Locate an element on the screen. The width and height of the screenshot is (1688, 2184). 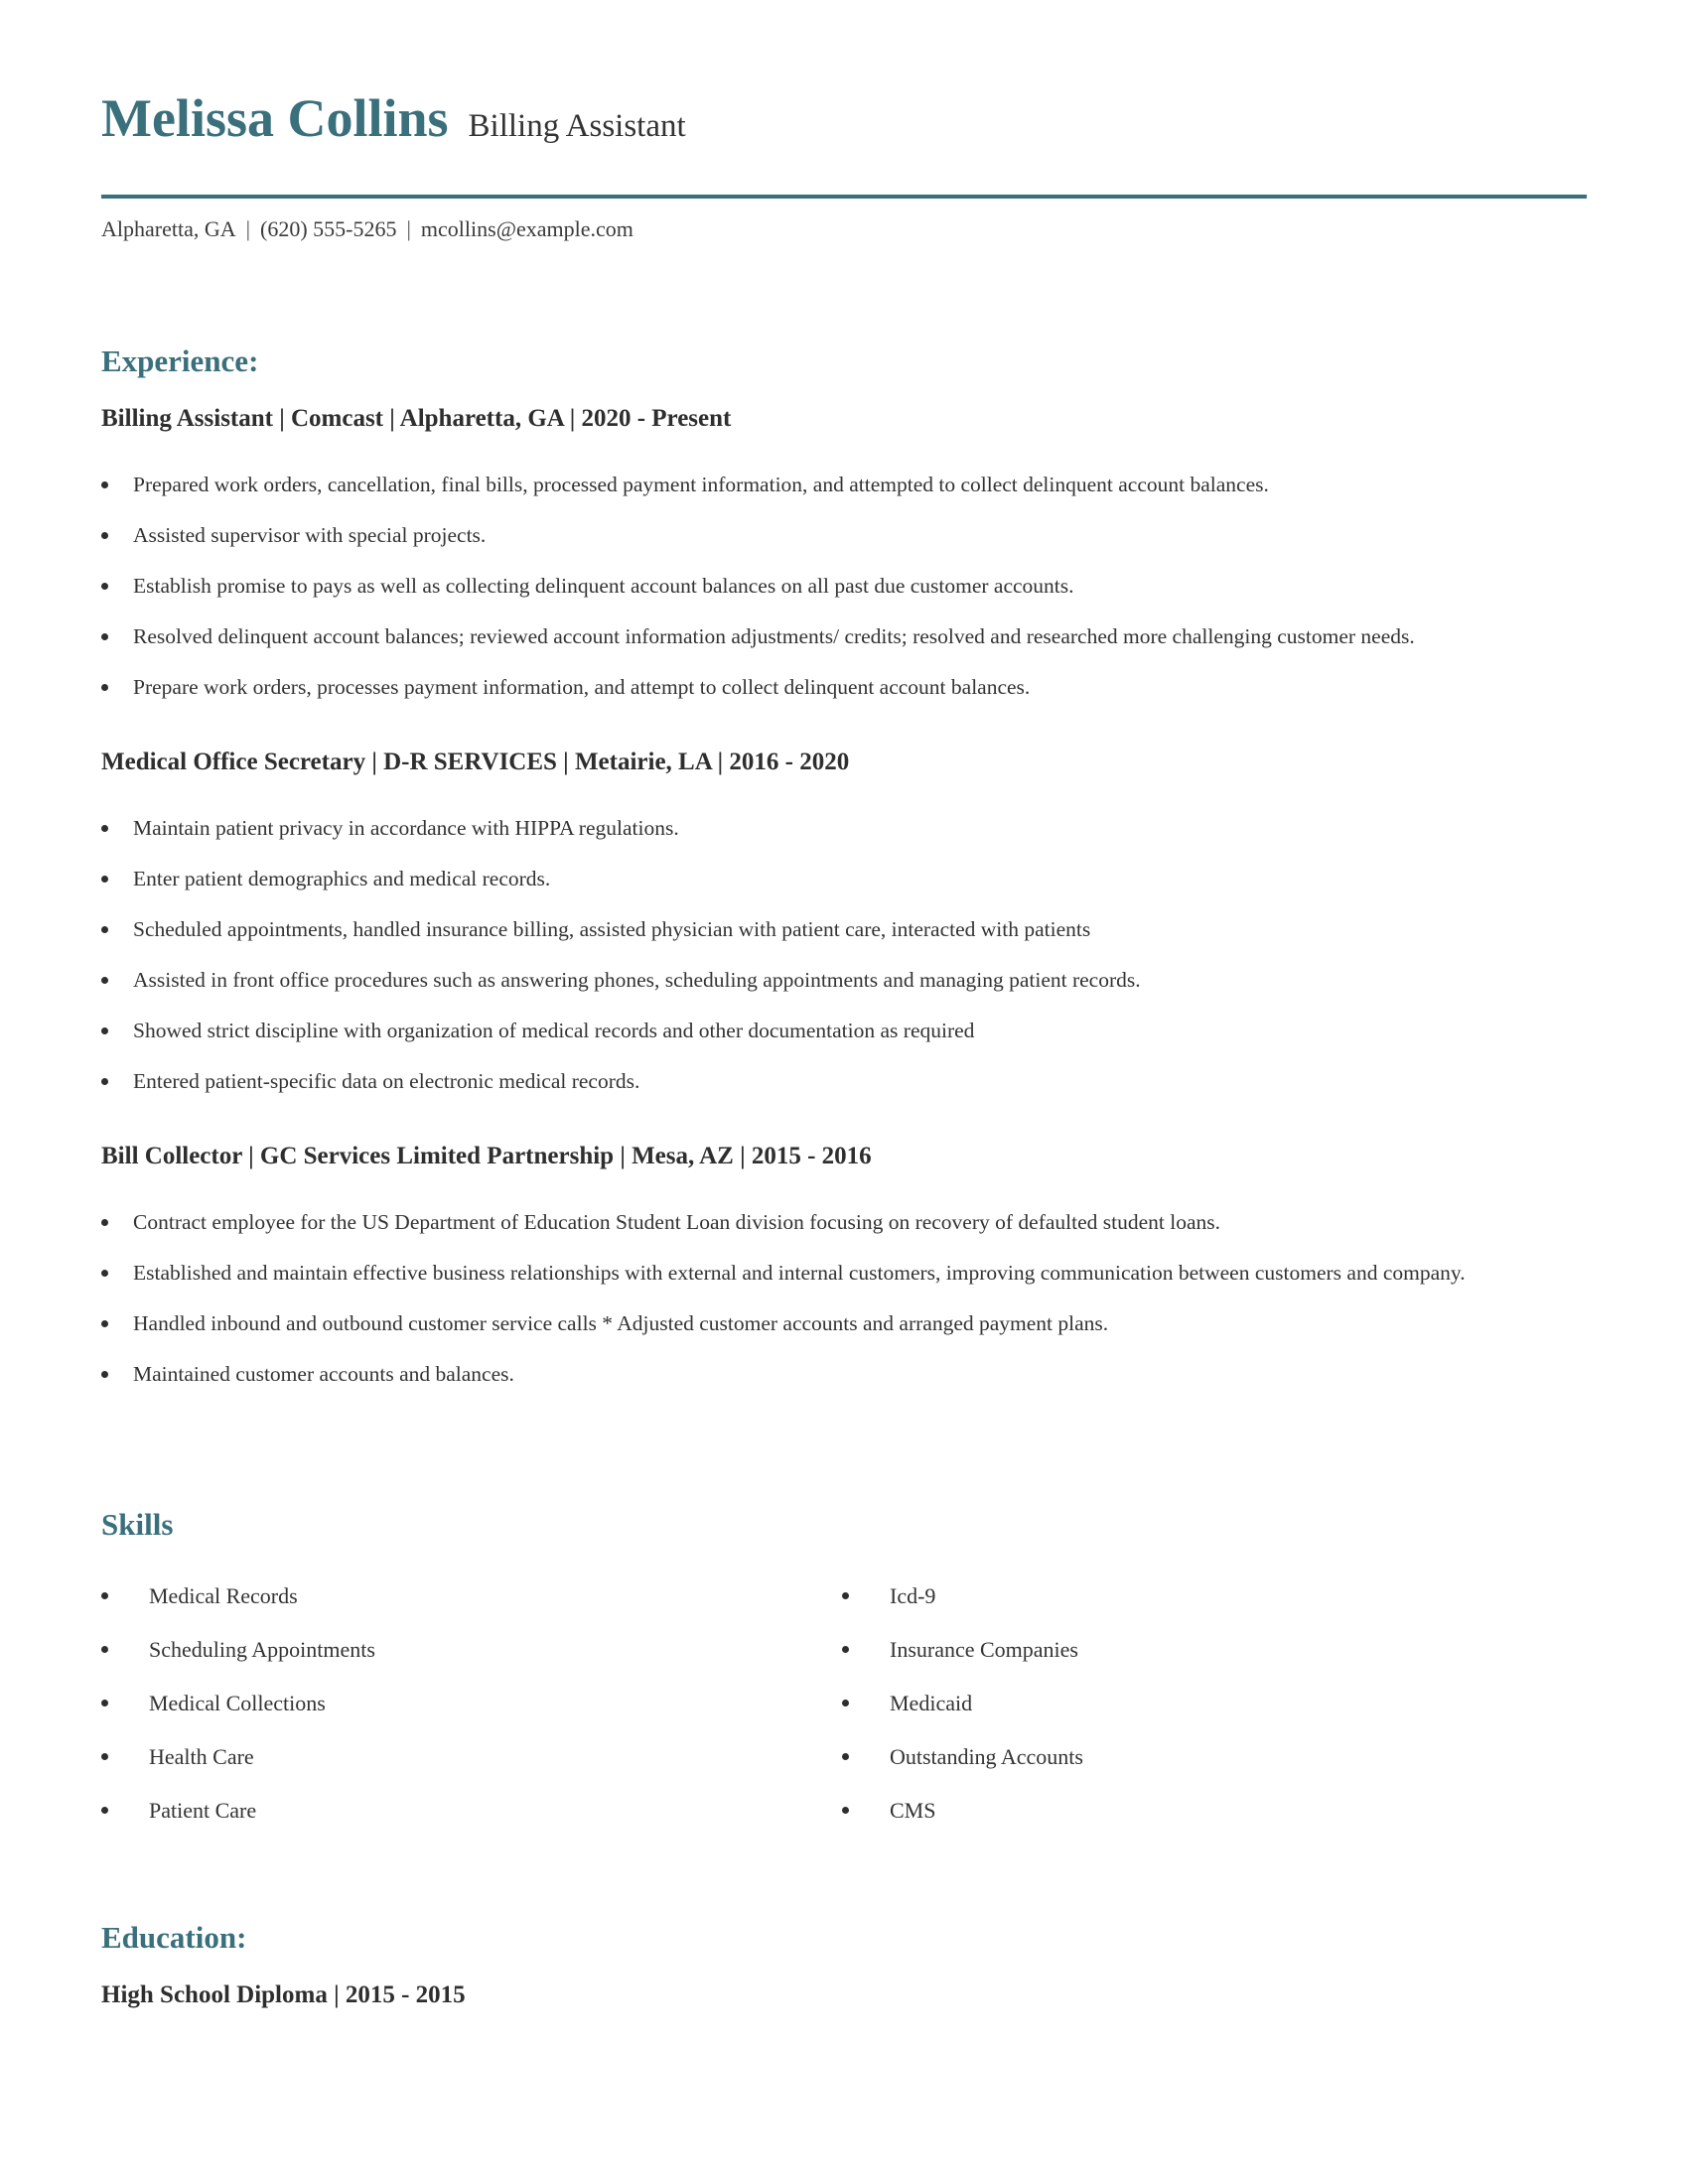
skill-item: Medicaid is located at coordinates (1189, 1715).